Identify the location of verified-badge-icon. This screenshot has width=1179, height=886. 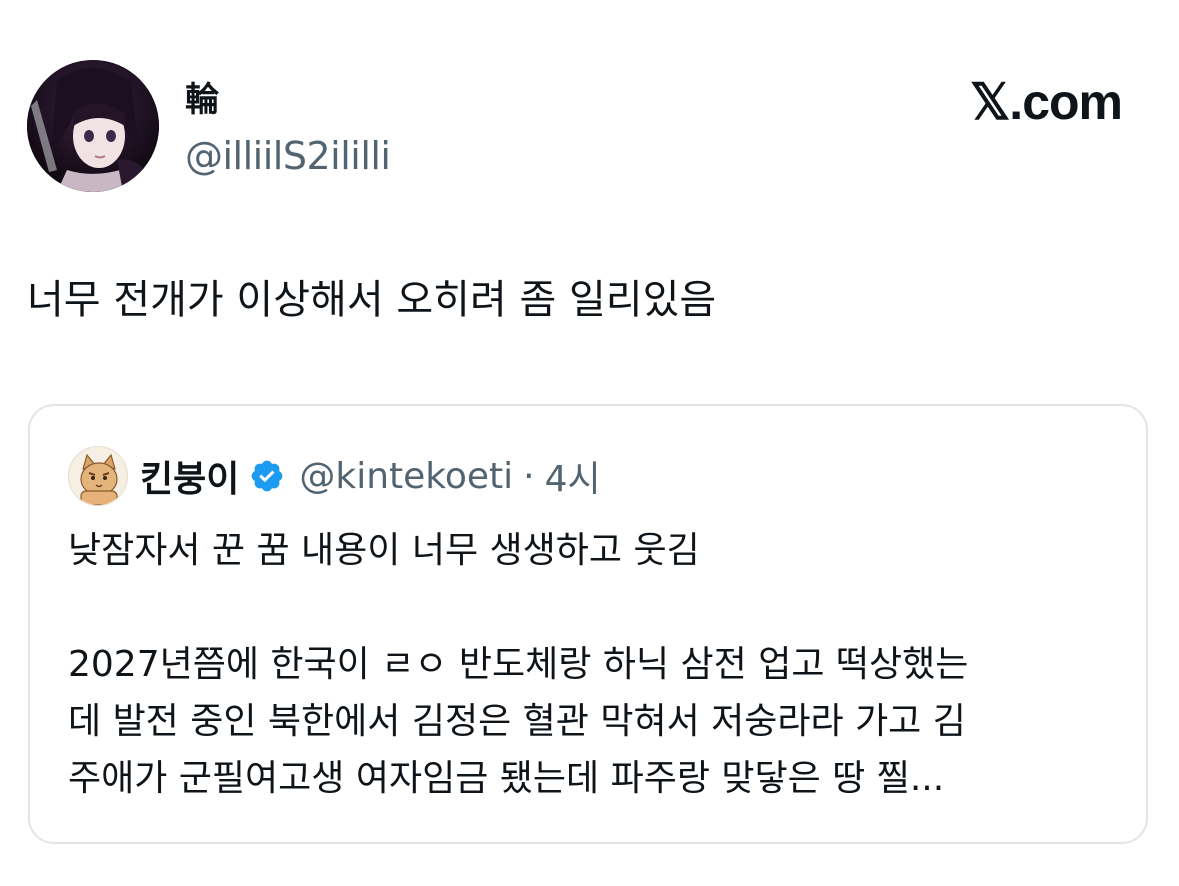
(267, 476).